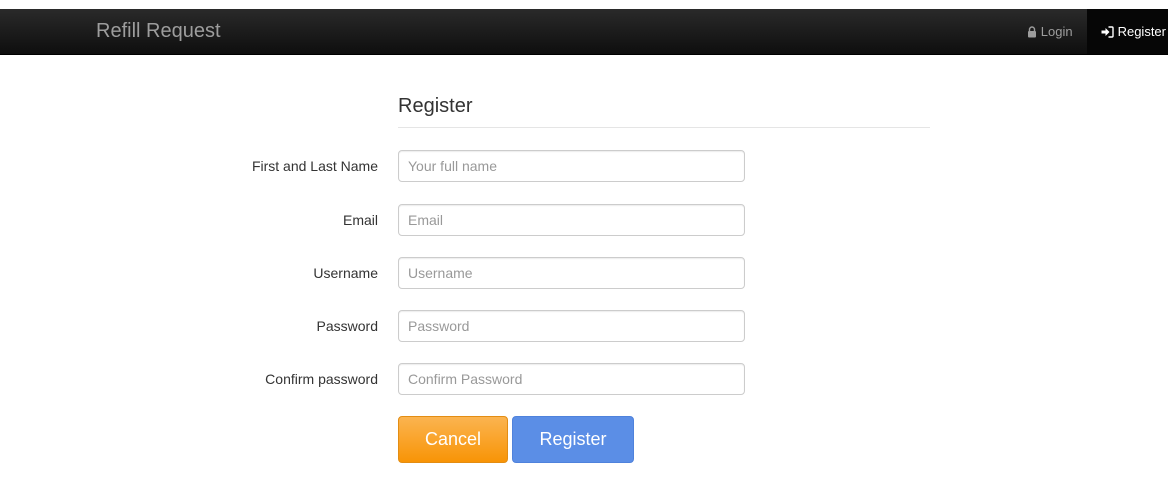  I want to click on top-navbar: Refill Request Login Register, so click(584, 32).